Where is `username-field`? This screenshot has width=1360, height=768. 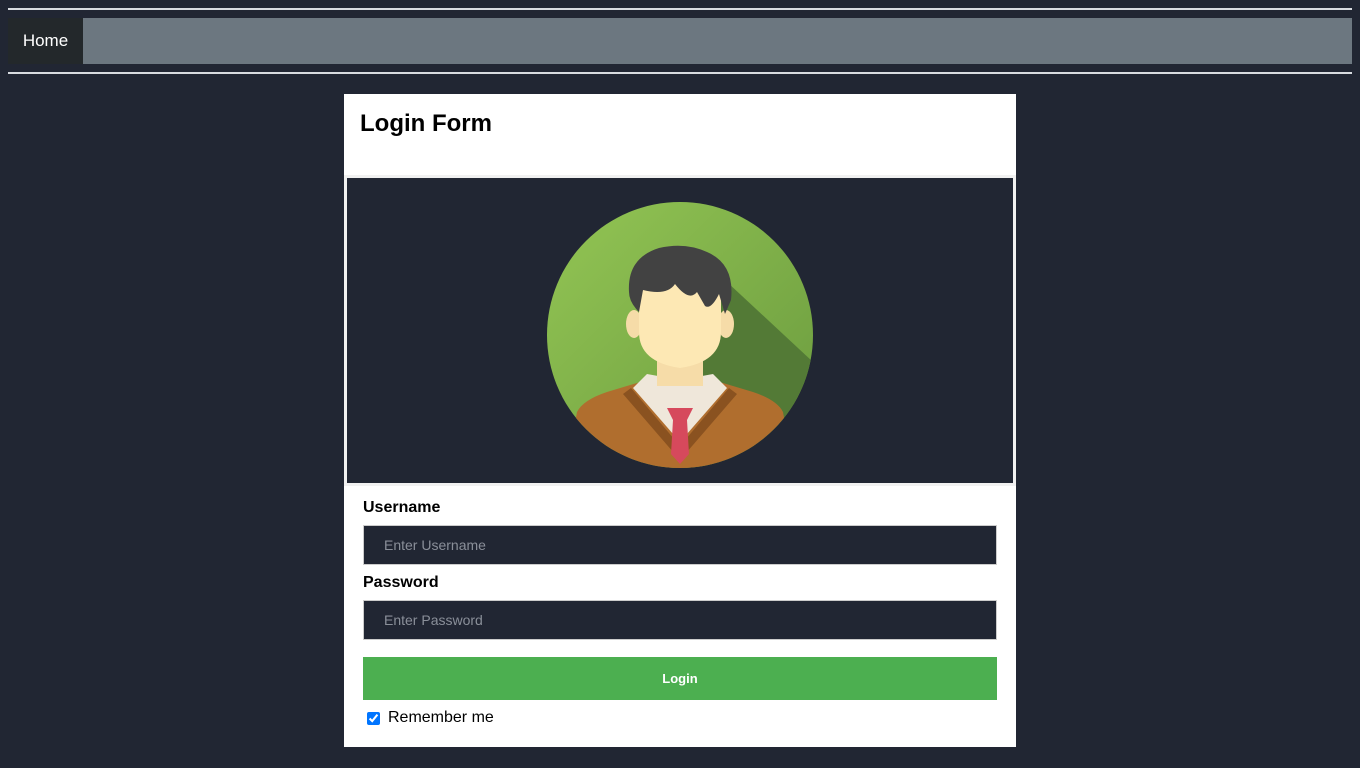
username-field is located at coordinates (680, 545).